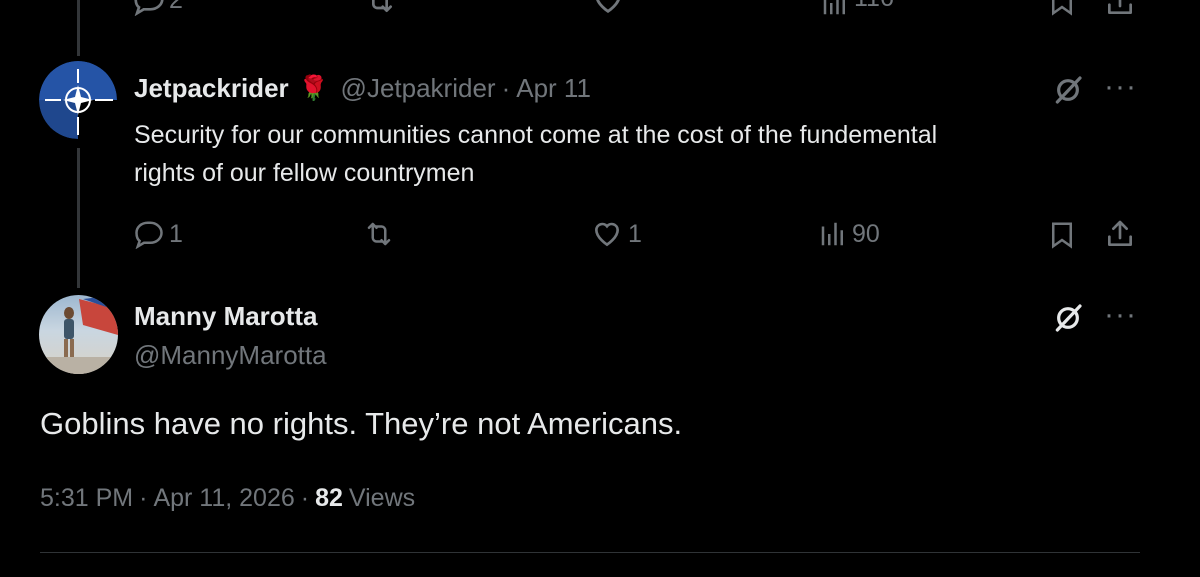  Describe the element at coordinates (329, 498) in the screenshot. I see `views-count: 82` at that location.